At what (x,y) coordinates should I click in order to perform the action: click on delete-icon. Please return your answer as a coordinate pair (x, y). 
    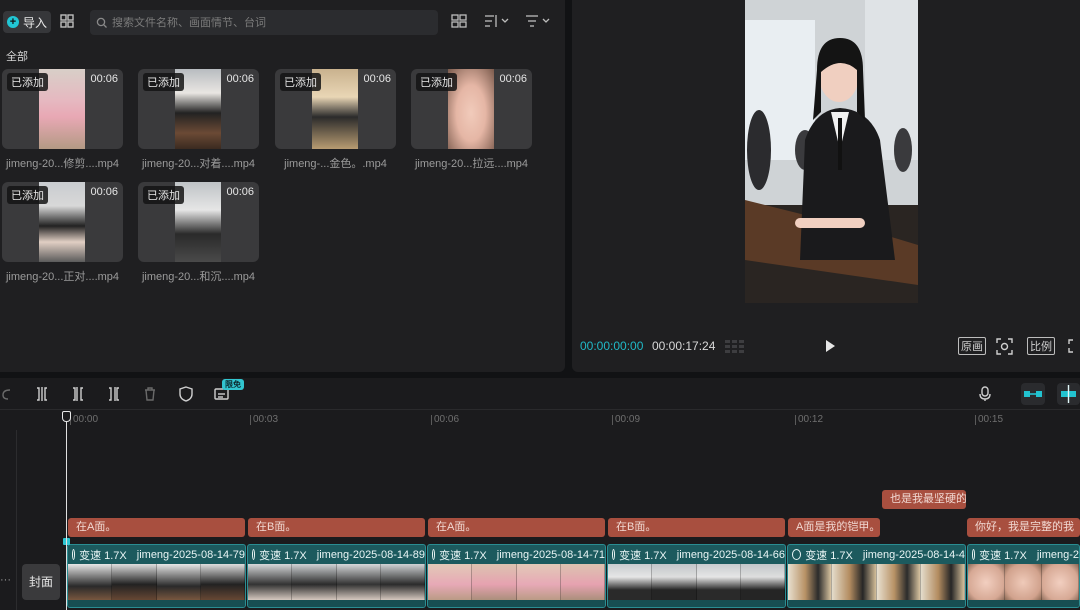
    Looking at the image, I should click on (150, 394).